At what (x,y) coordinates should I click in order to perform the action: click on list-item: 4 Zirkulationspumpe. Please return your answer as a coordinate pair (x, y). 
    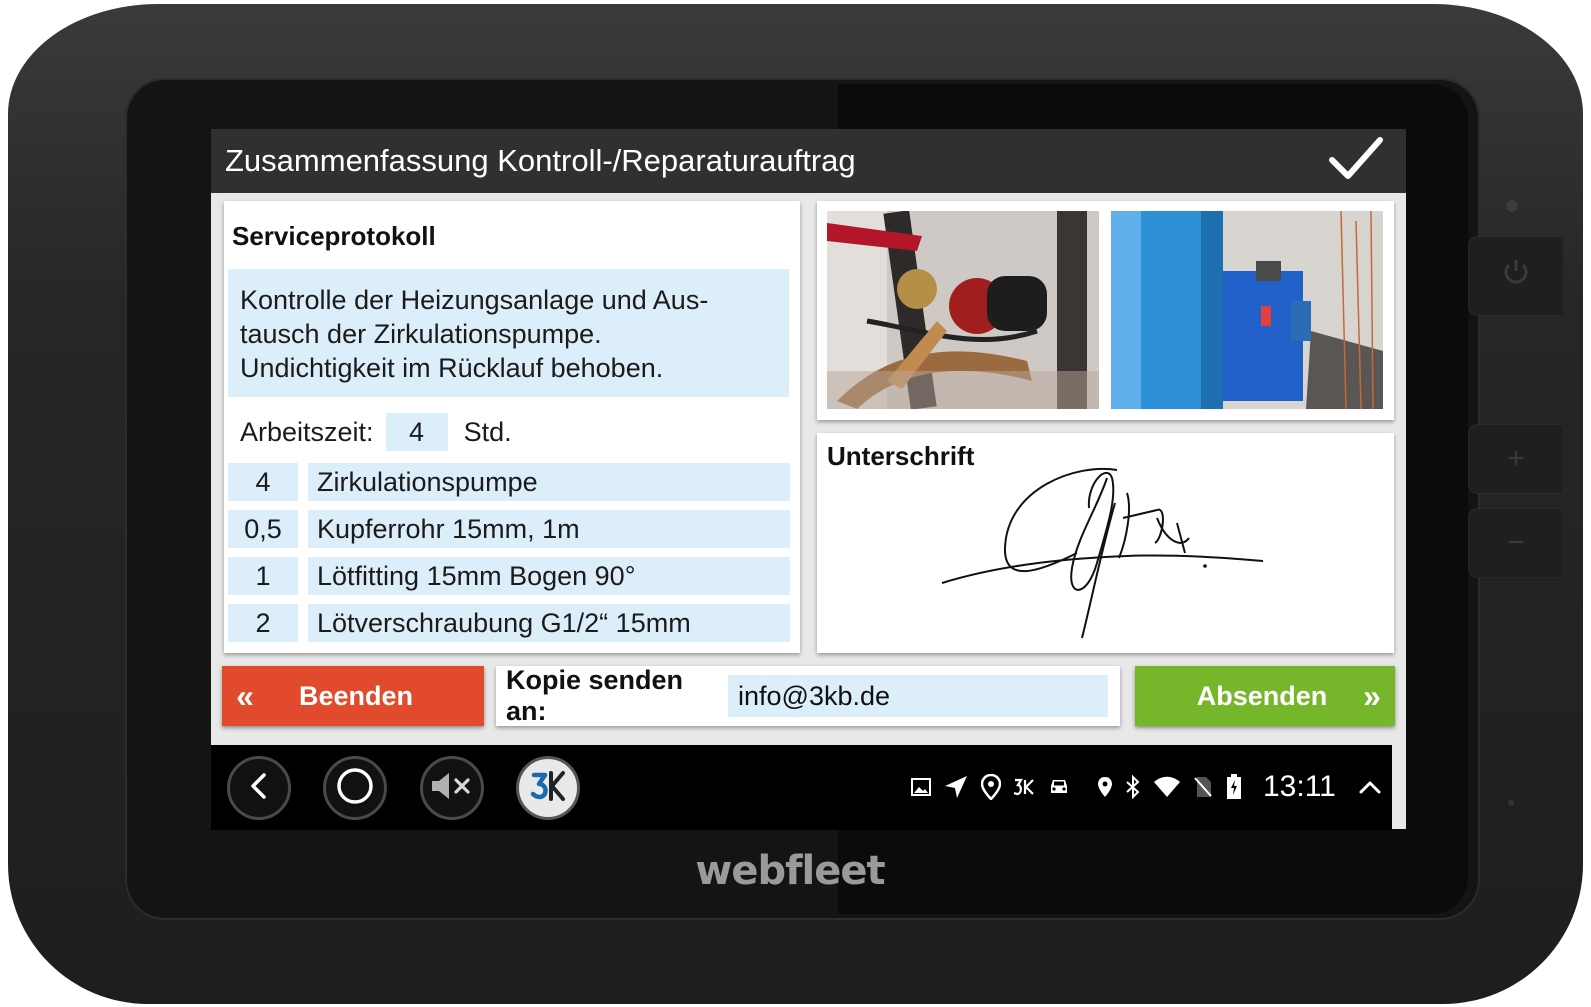
    Looking at the image, I should click on (509, 482).